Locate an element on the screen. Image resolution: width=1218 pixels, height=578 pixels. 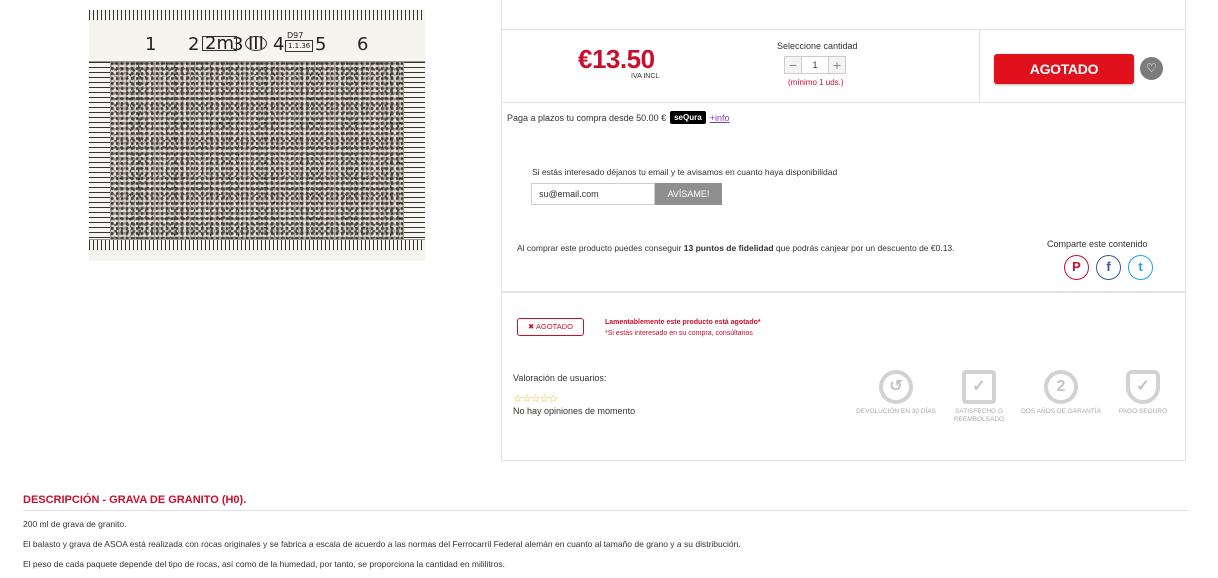
quantity-label: Seleccione cantidad is located at coordinates (817, 46).